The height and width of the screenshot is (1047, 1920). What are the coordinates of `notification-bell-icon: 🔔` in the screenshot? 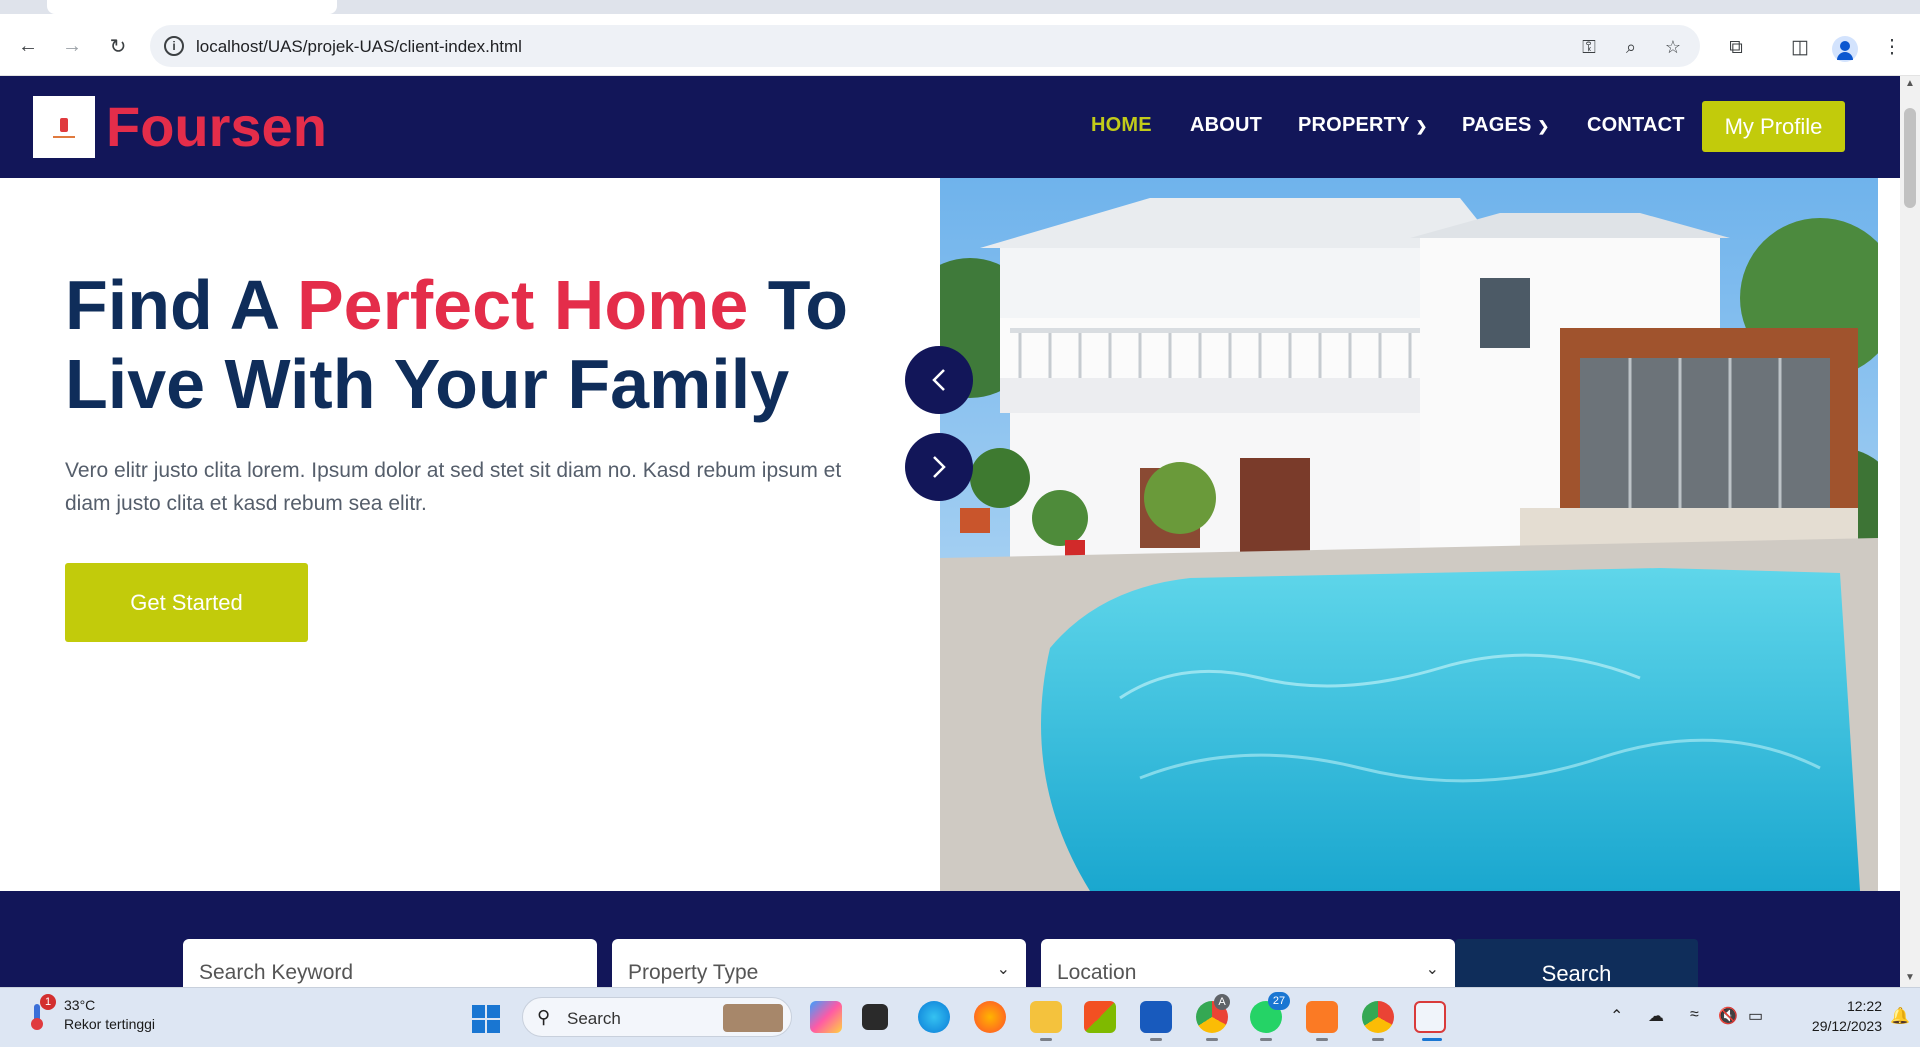 It's located at (1900, 1016).